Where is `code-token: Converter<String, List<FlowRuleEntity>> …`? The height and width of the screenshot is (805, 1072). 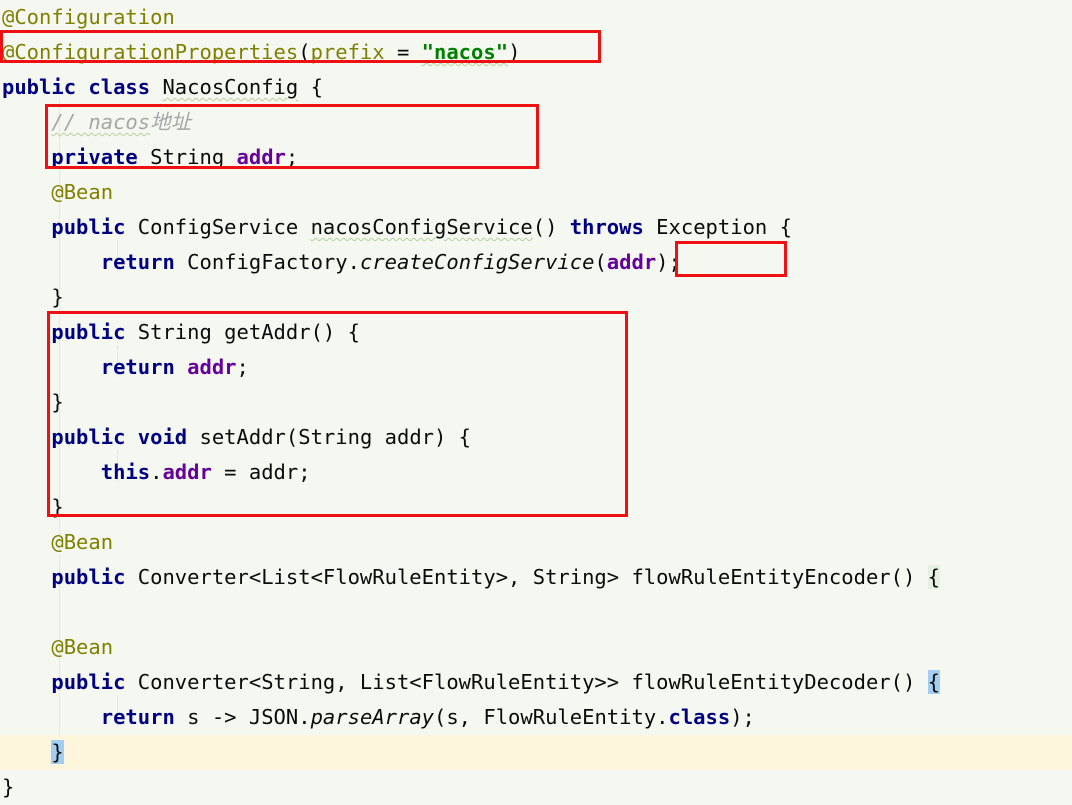
code-token: Converter<String, List<FlowRuleEntity>> … is located at coordinates (526, 682).